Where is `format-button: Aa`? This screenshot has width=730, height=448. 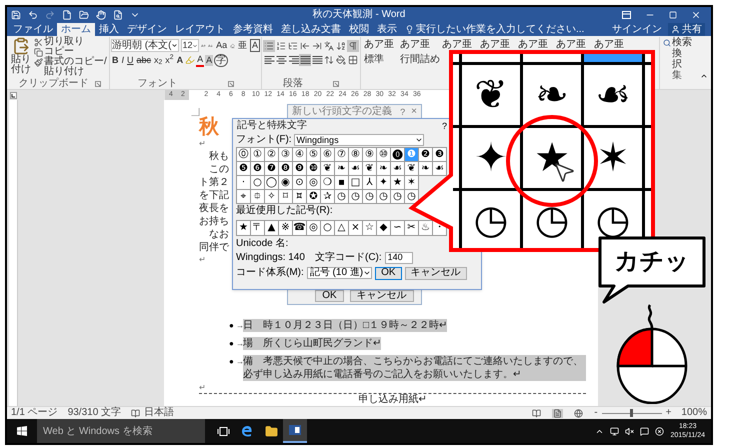 format-button: Aa is located at coordinates (221, 45).